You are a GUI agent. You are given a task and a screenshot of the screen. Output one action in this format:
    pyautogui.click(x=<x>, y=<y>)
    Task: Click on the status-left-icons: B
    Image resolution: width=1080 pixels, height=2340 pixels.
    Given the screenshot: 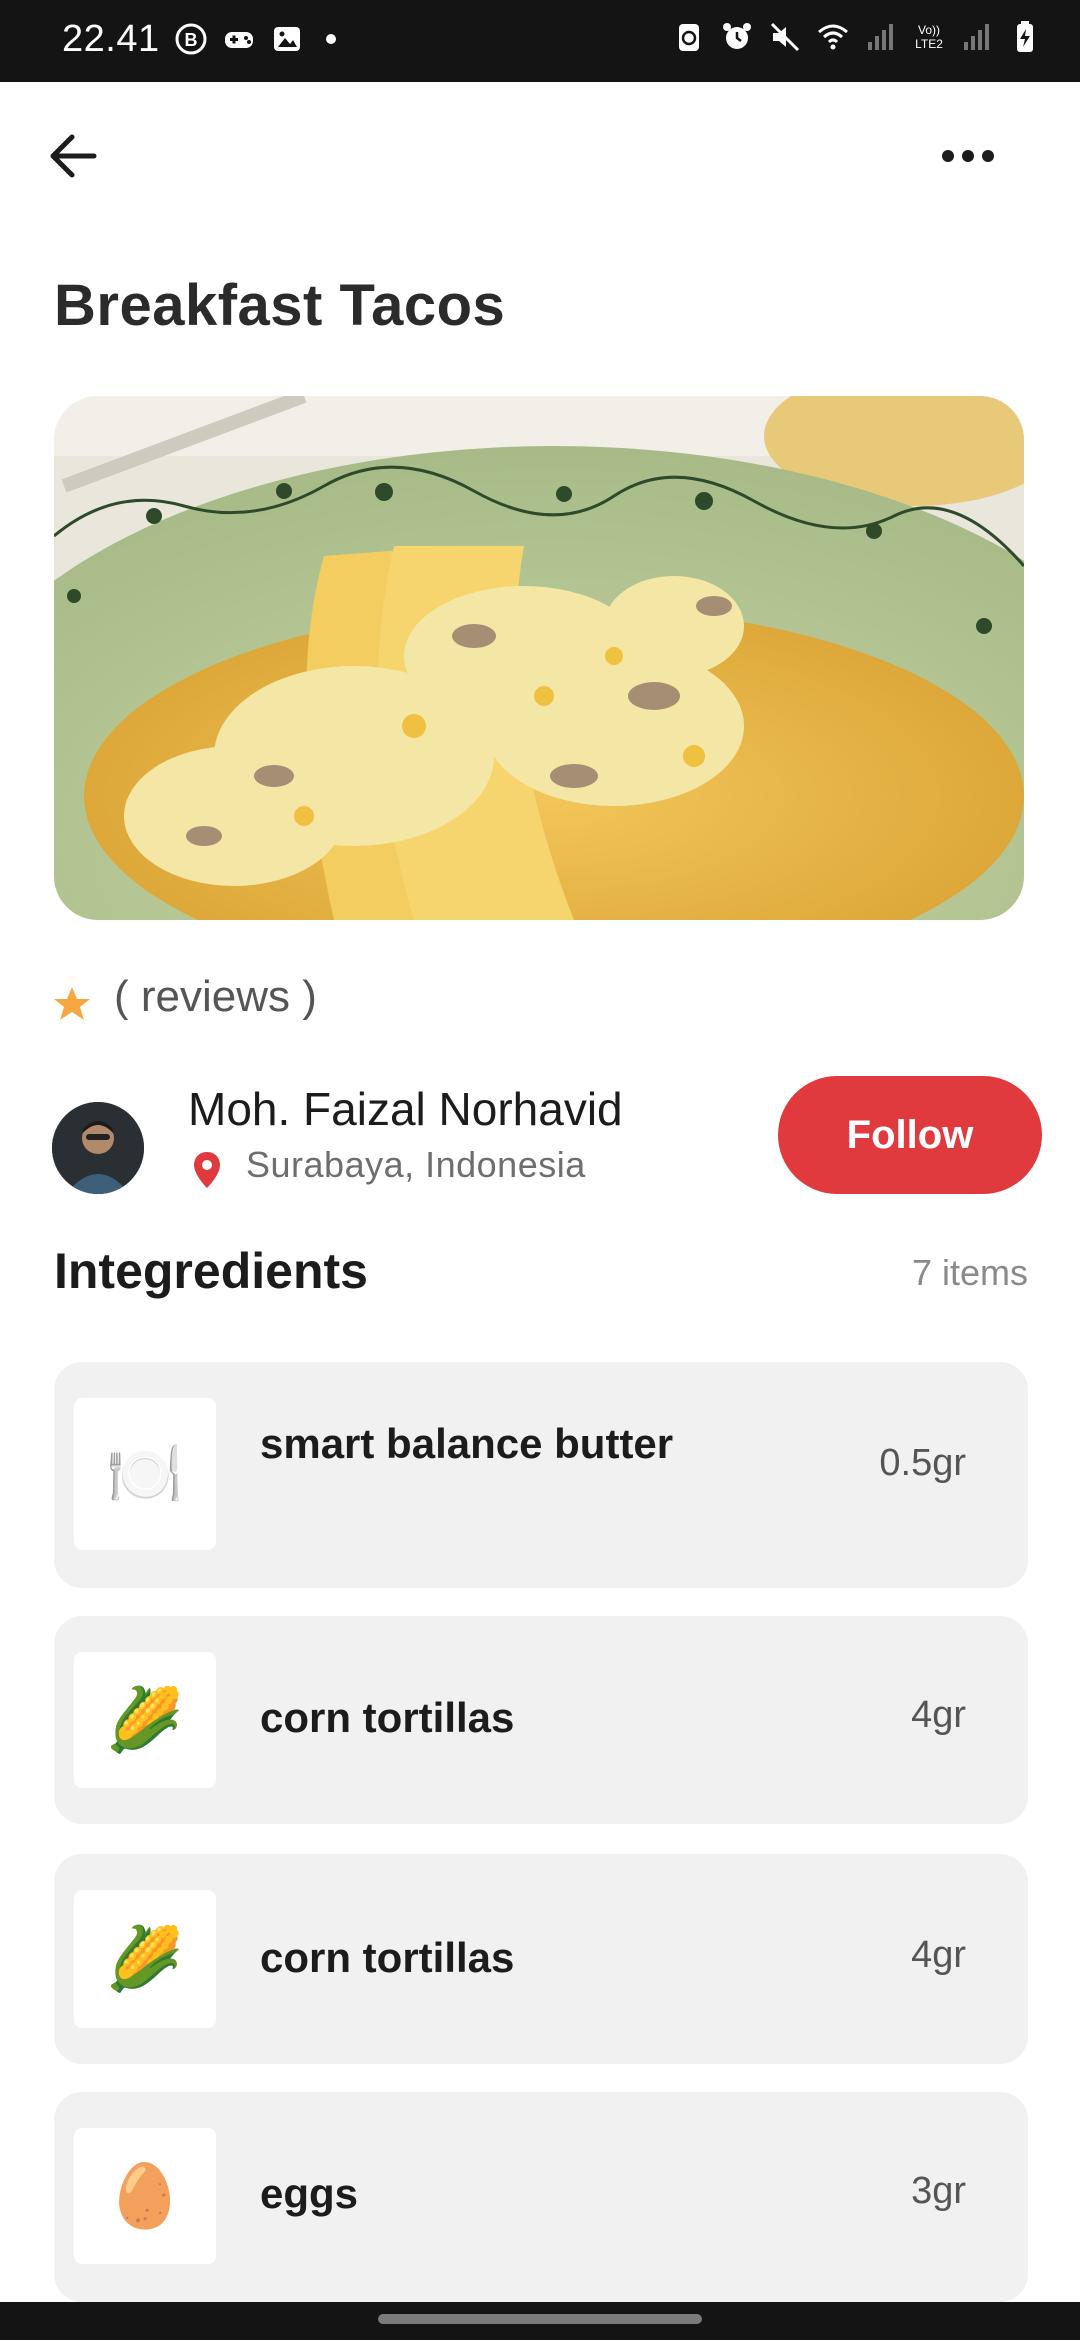 What is the action you would take?
    pyautogui.click(x=255, y=39)
    